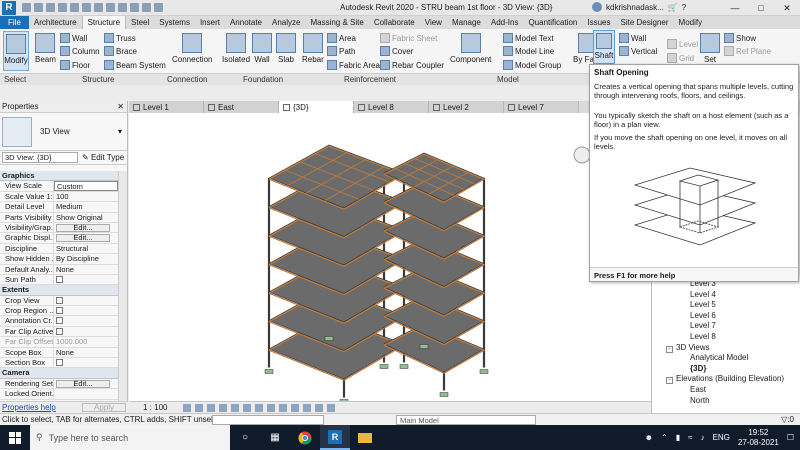 This screenshot has height=450, width=800. I want to click on default-3d-icon, so click(122, 7).